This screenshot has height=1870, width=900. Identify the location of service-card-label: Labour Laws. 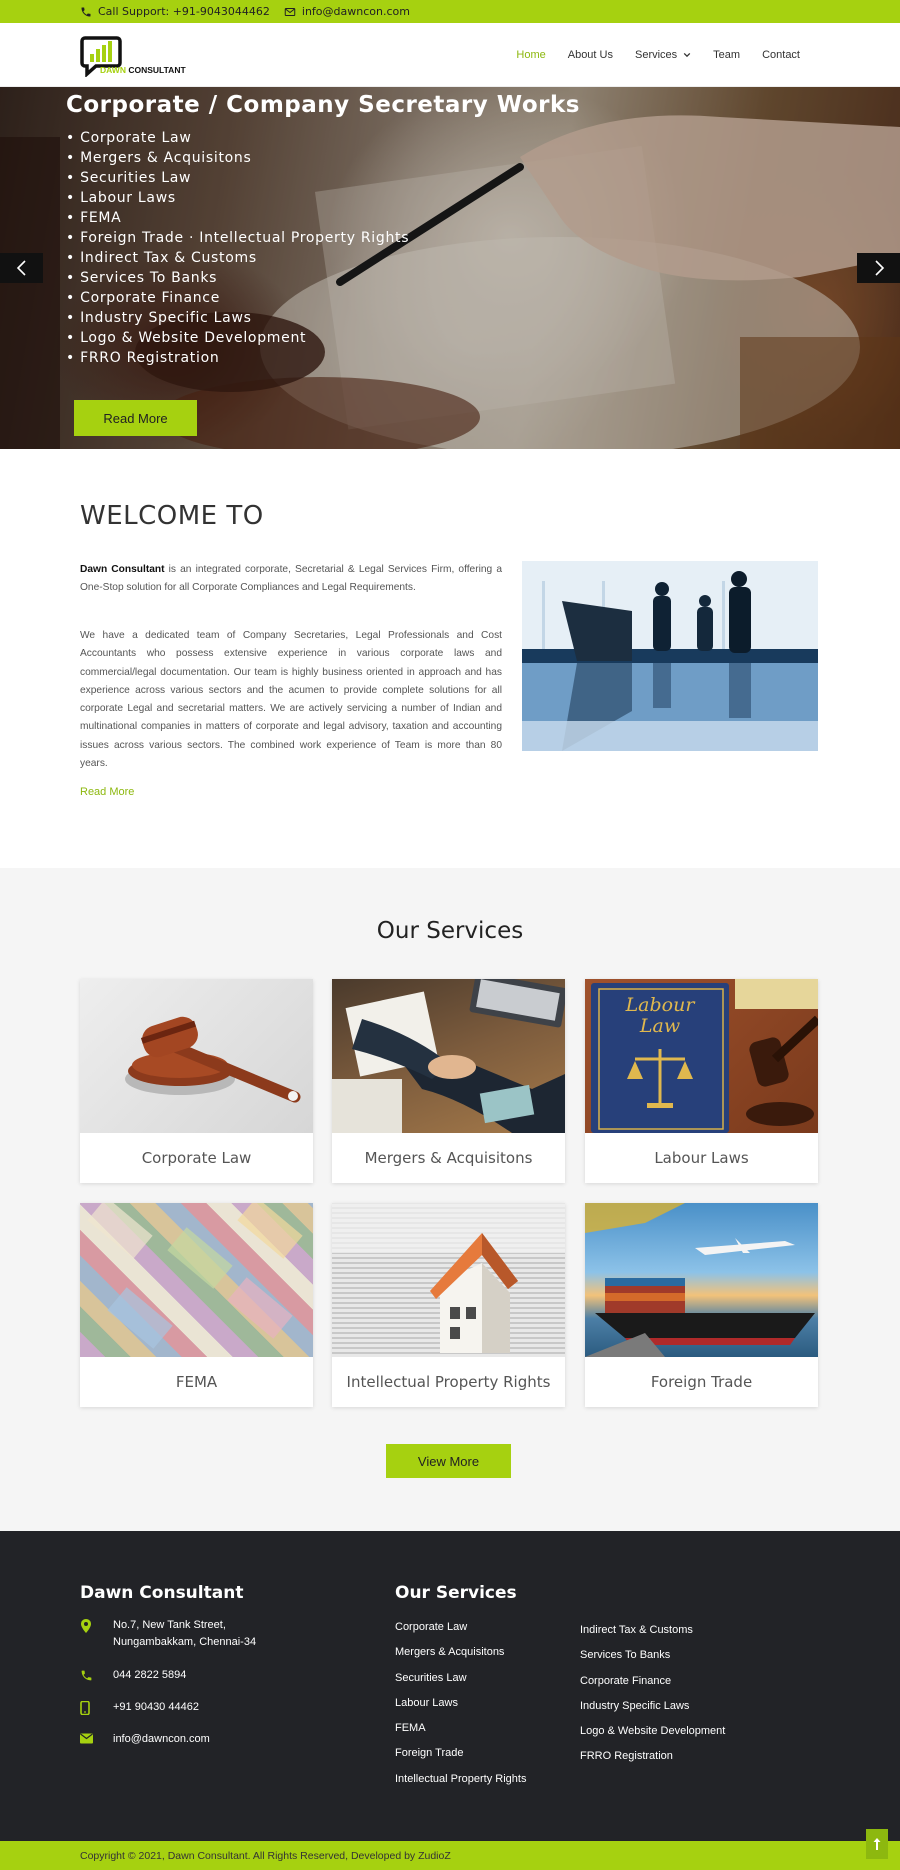
(701, 1158).